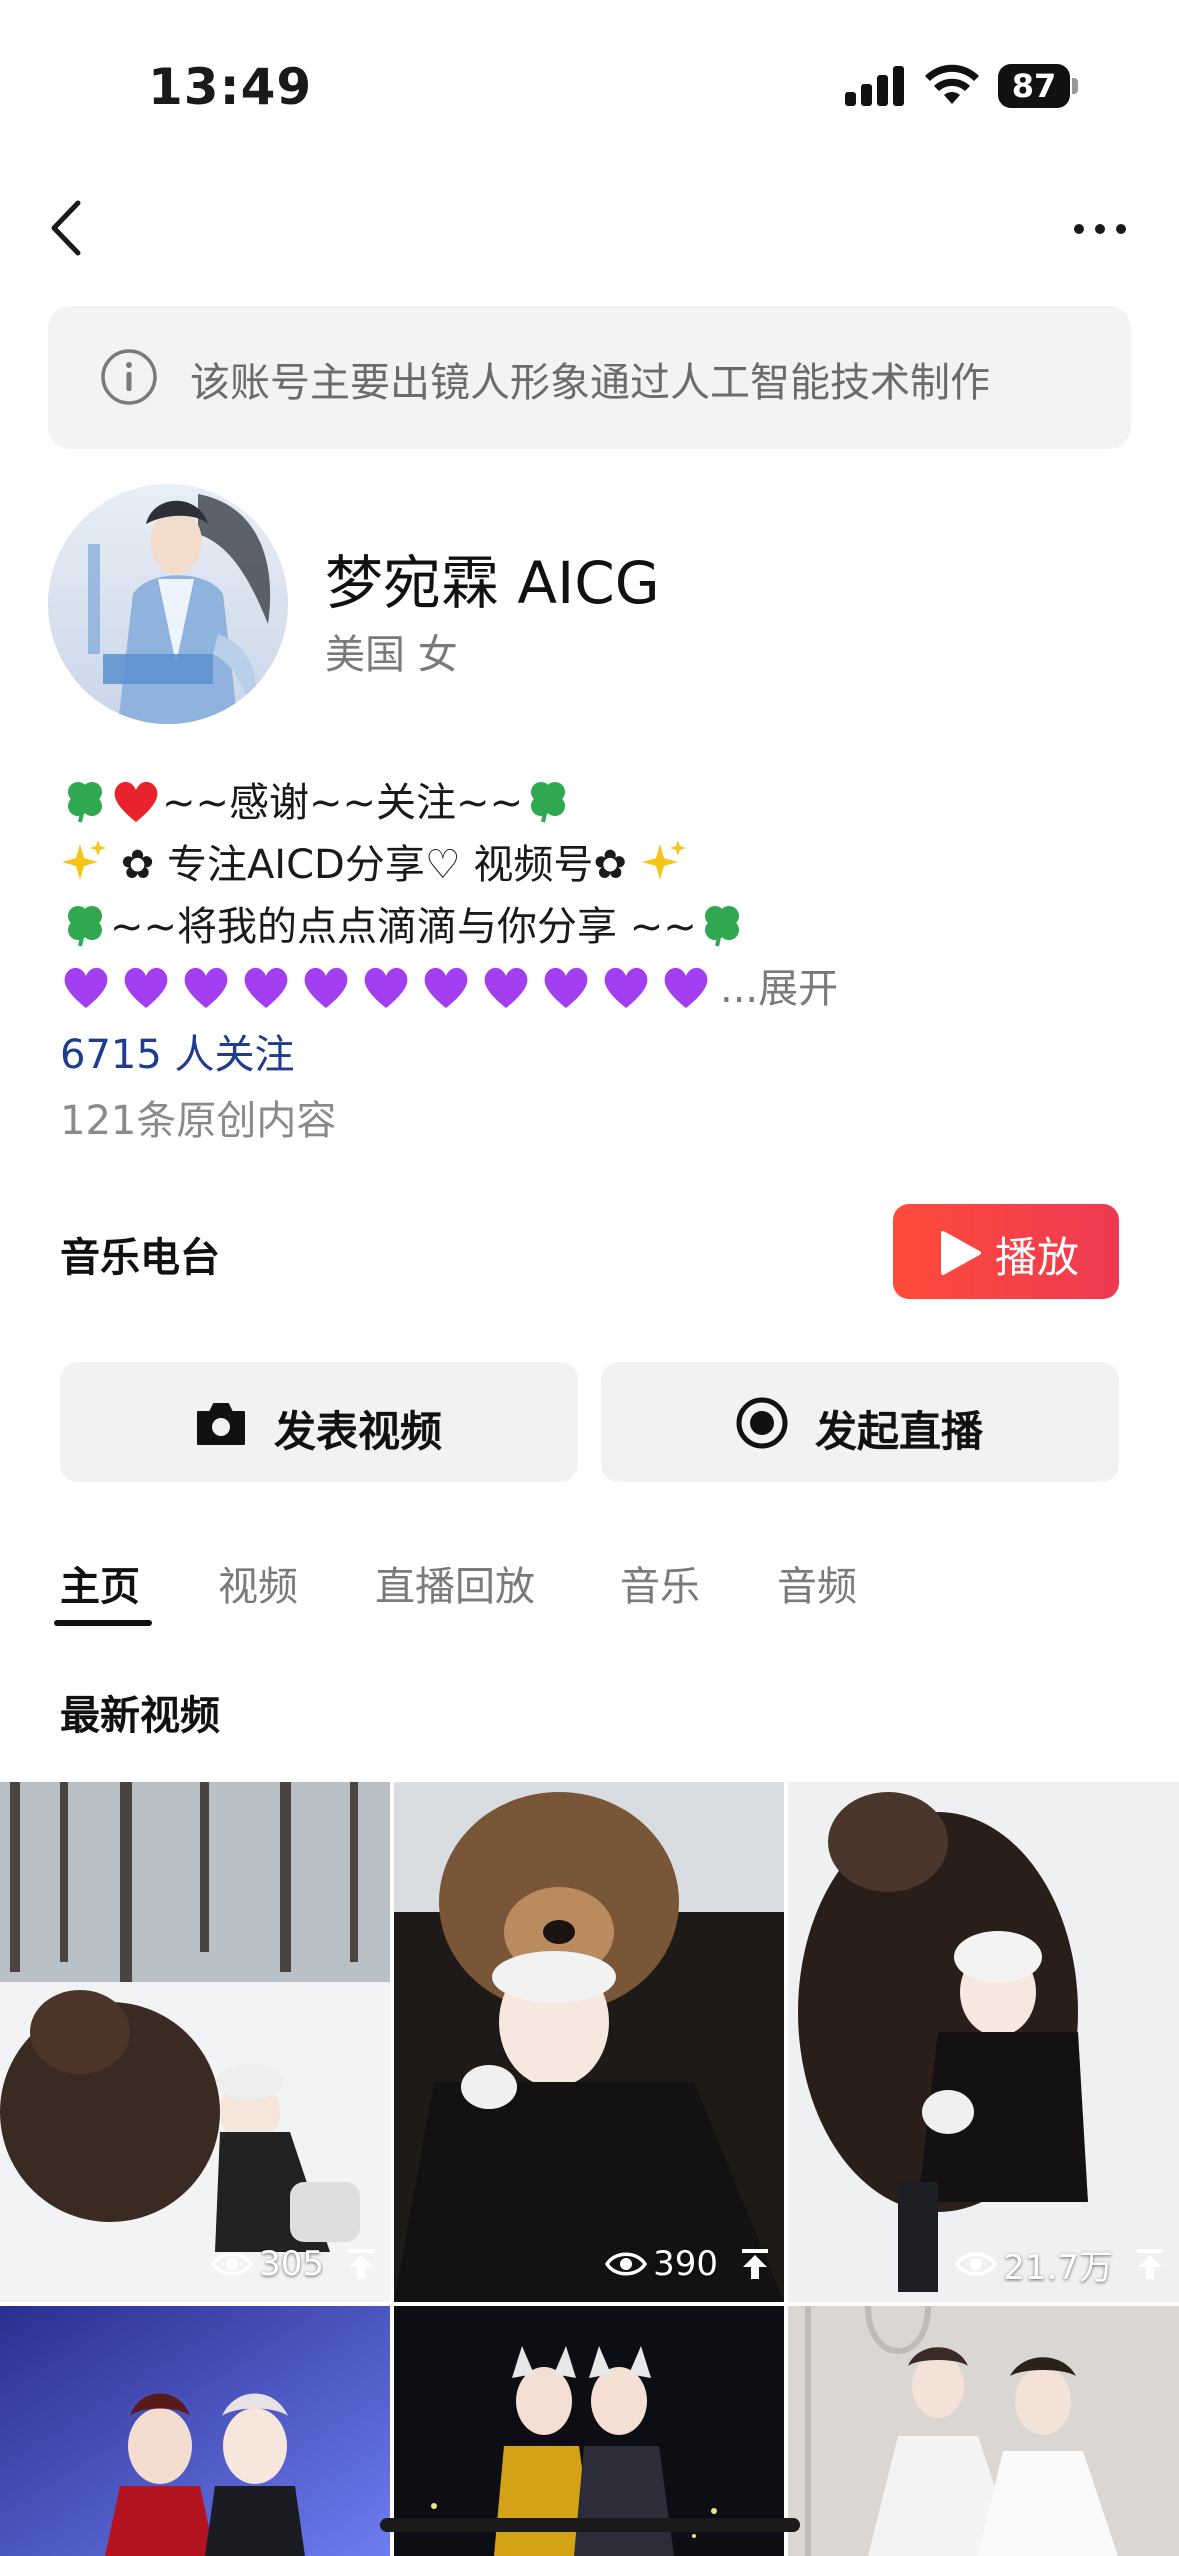  Describe the element at coordinates (589, 2042) in the screenshot. I see `video-thumbnail: 390` at that location.